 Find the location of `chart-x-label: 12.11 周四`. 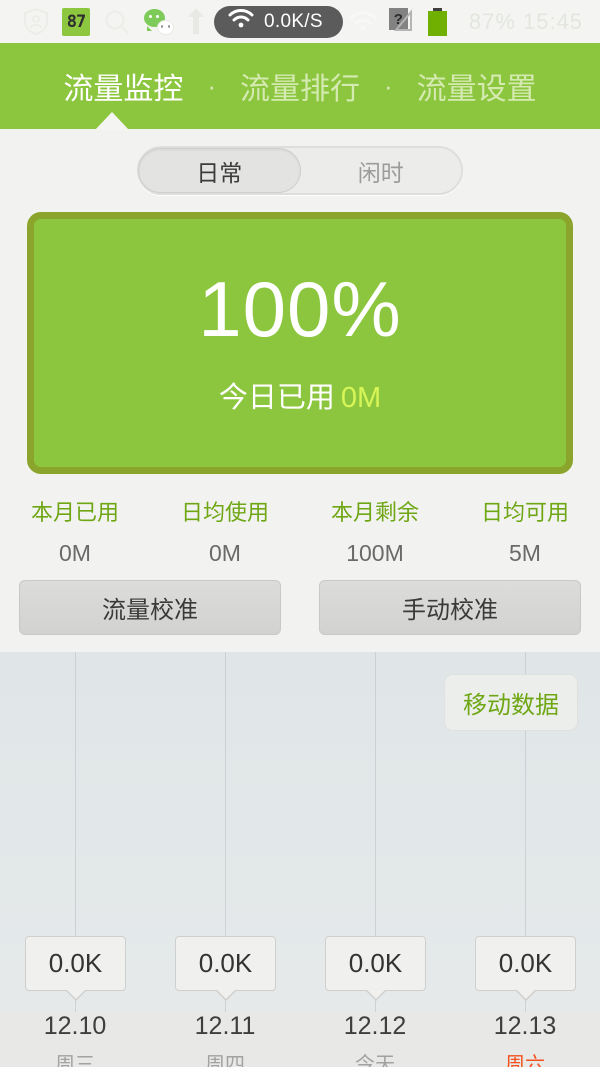

chart-x-label: 12.11 周四 is located at coordinates (225, 1039).